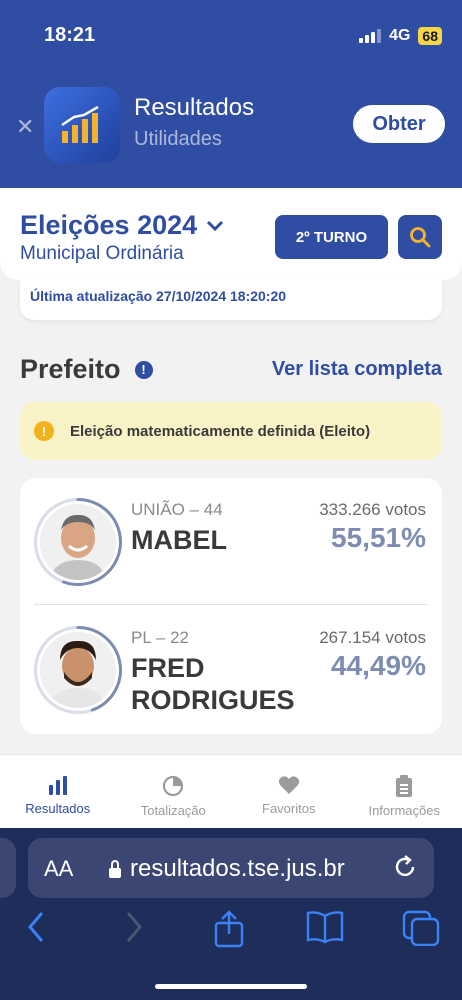 Image resolution: width=462 pixels, height=1000 pixels. I want to click on last-update-text: Última atualização 27/10/2024 18:20:20, so click(158, 296).